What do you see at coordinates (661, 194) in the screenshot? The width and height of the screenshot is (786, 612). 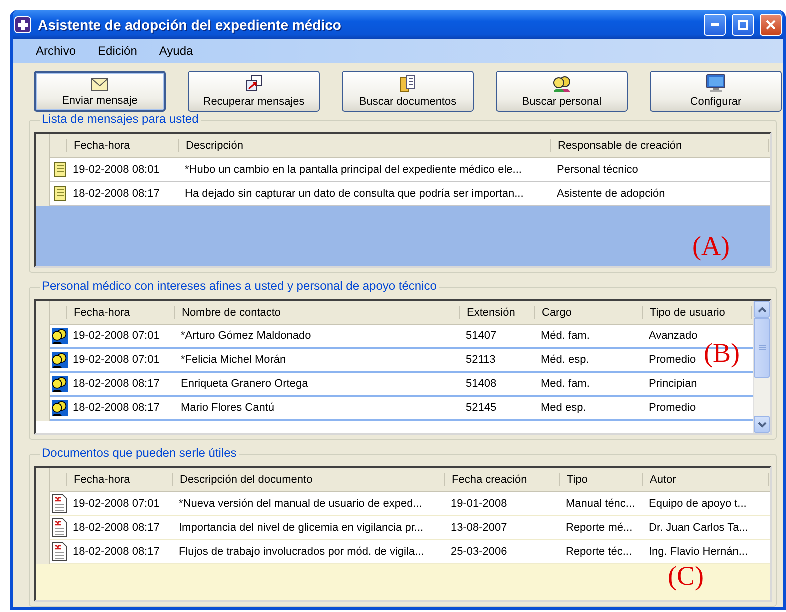 I see `table-cell: Asistente de adopción` at bounding box center [661, 194].